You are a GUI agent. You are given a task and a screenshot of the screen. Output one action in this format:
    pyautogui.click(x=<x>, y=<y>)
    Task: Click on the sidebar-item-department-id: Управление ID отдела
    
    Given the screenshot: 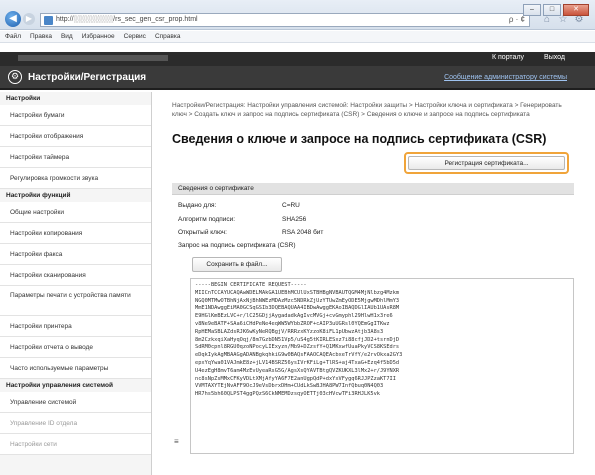 What is the action you would take?
    pyautogui.click(x=75, y=423)
    